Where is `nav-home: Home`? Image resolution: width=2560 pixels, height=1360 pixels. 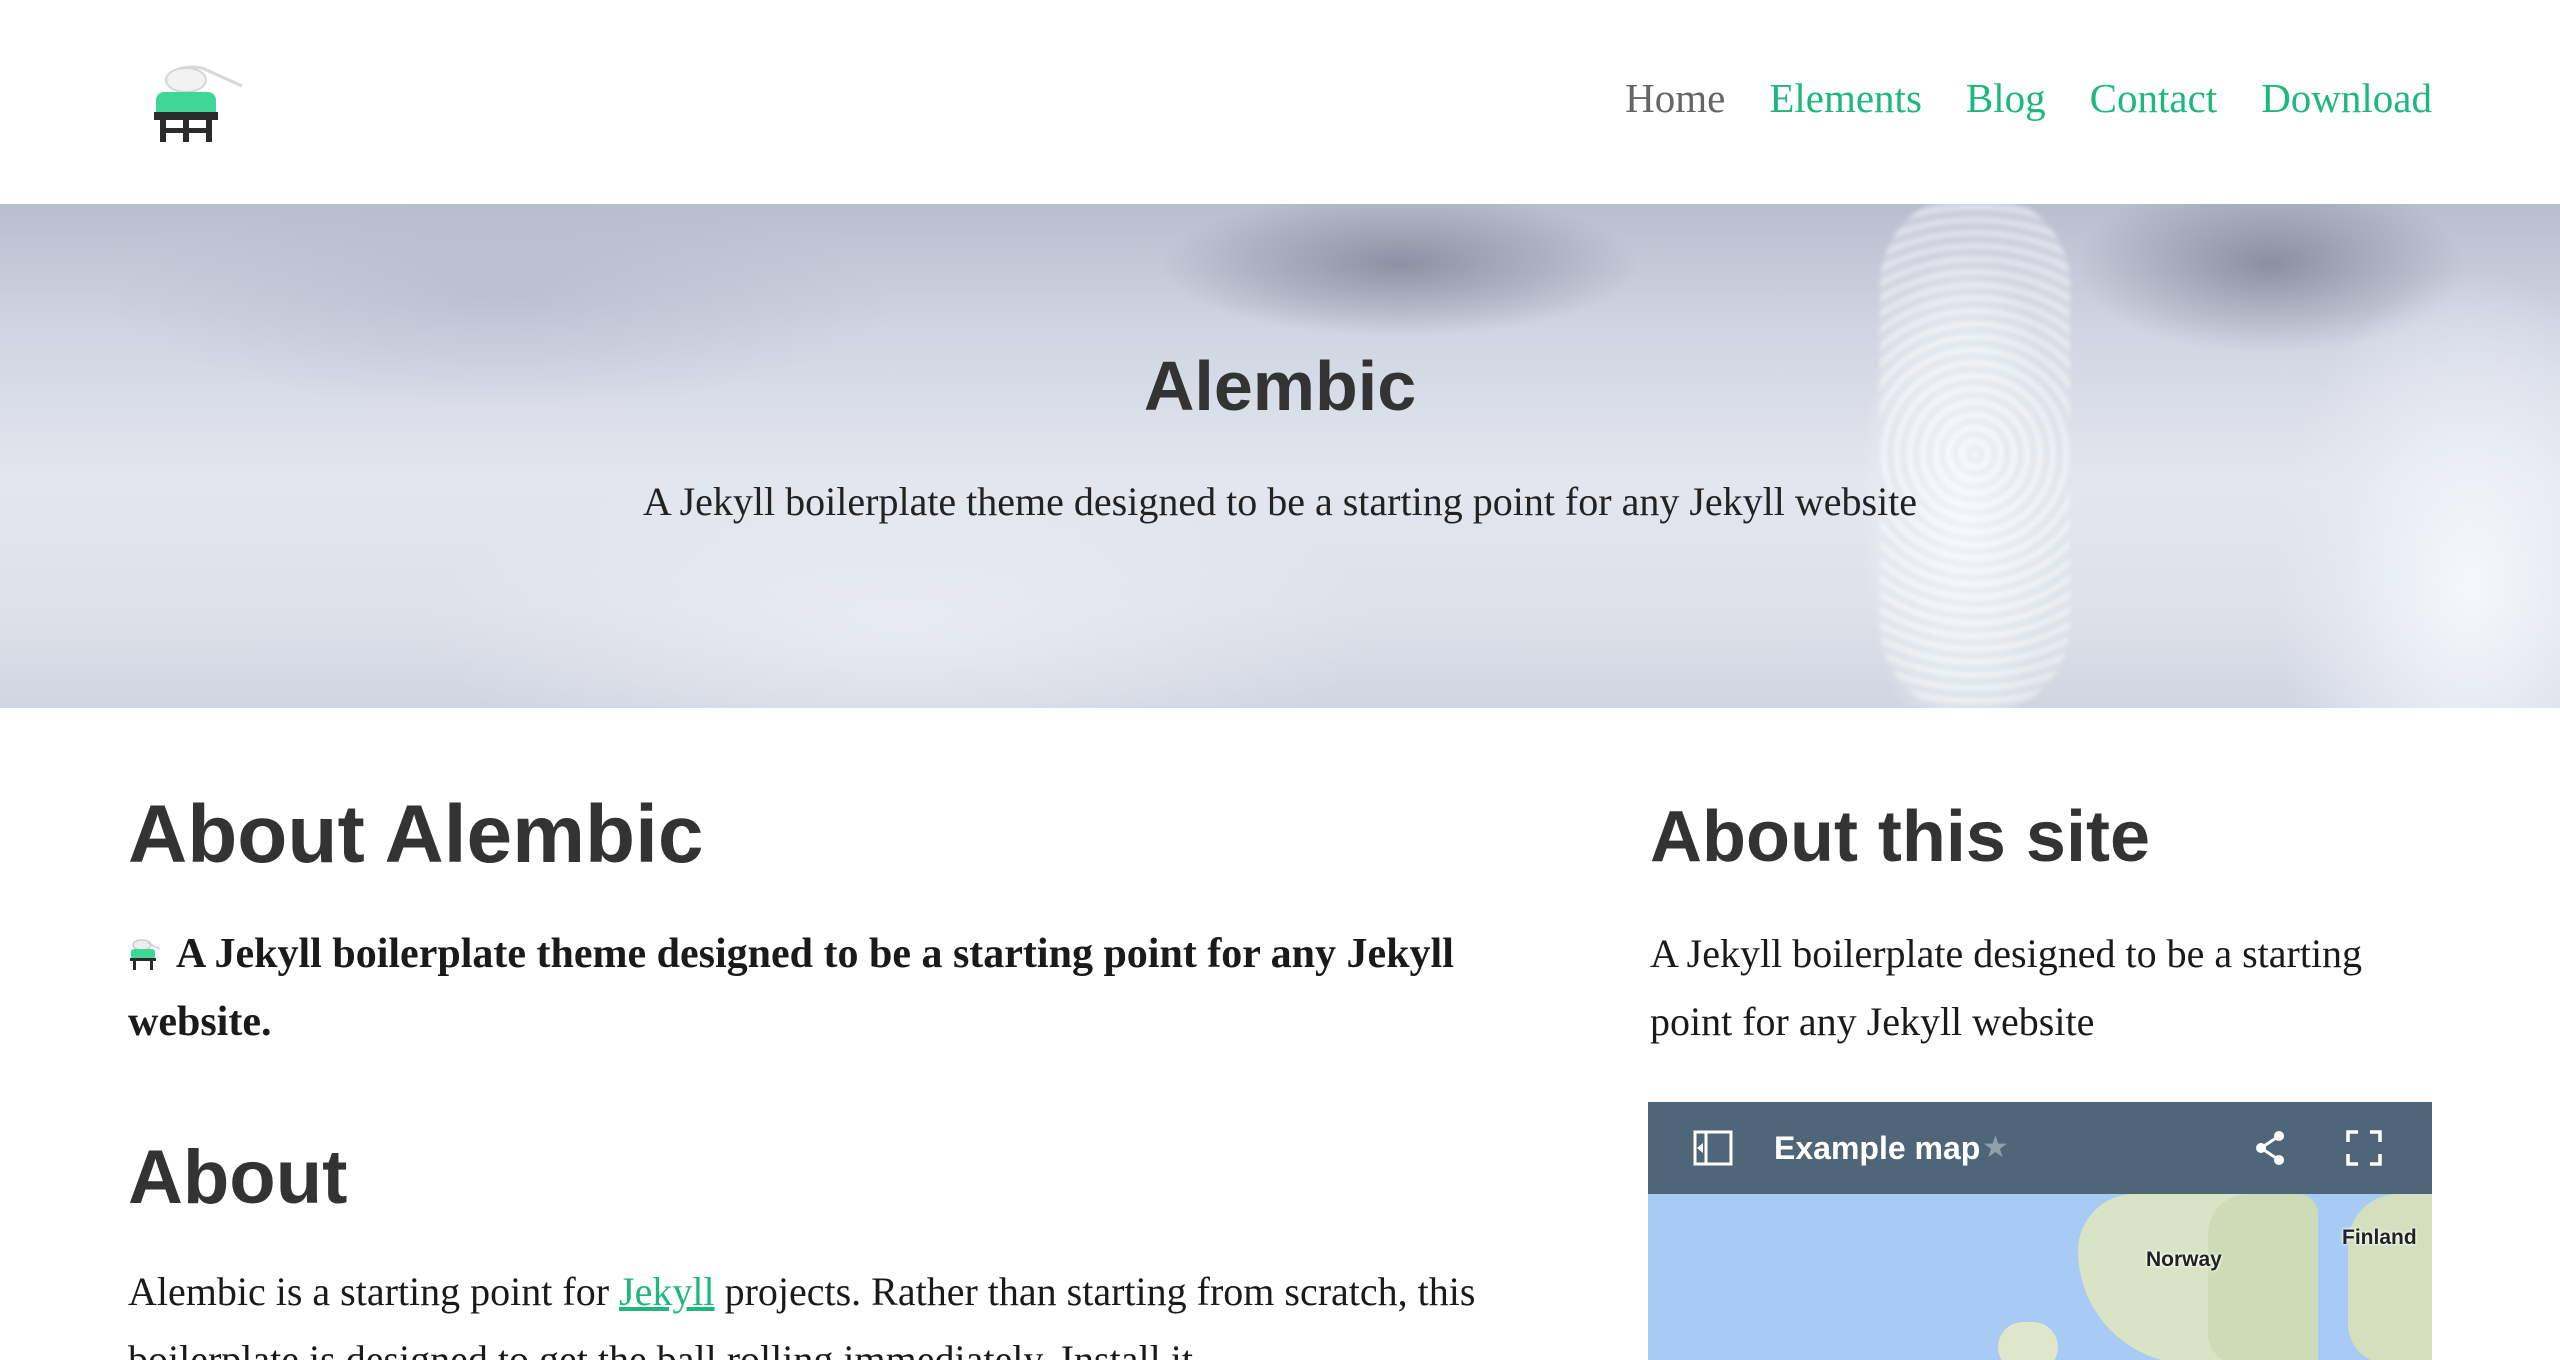
nav-home: Home is located at coordinates (1675, 98).